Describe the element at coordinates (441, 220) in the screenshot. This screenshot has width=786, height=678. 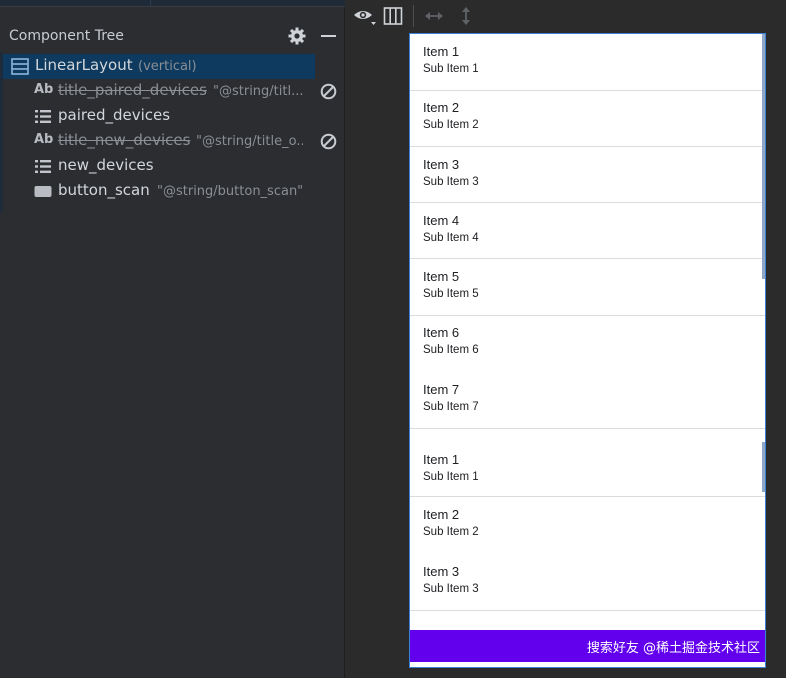
I see `item-title: Item 4` at that location.